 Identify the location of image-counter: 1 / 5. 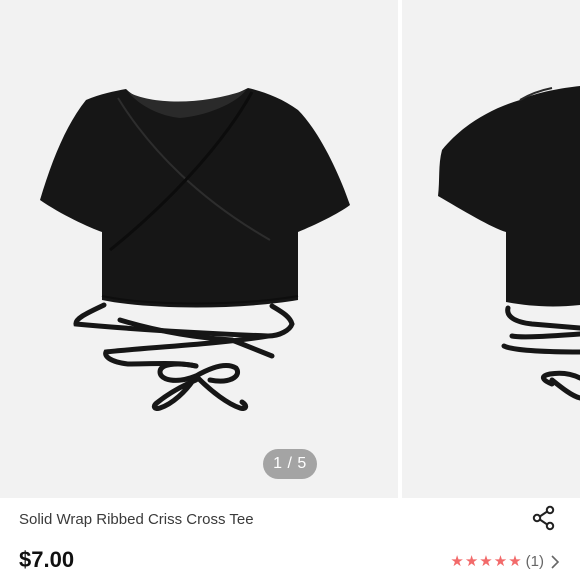
(290, 464).